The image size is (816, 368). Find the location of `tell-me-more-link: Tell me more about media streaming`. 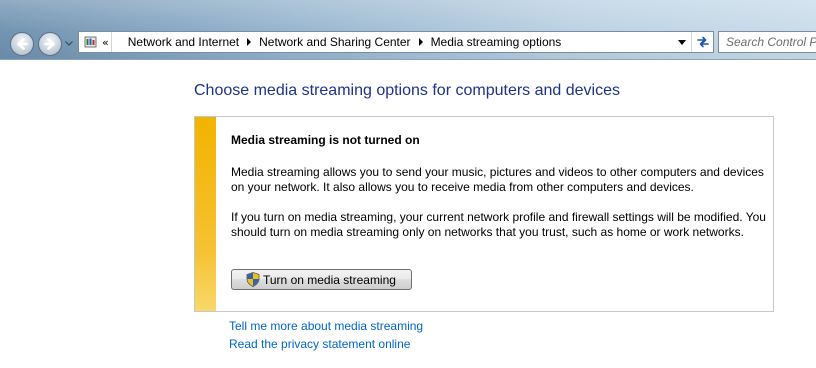

tell-me-more-link: Tell me more about media streaming is located at coordinates (326, 326).